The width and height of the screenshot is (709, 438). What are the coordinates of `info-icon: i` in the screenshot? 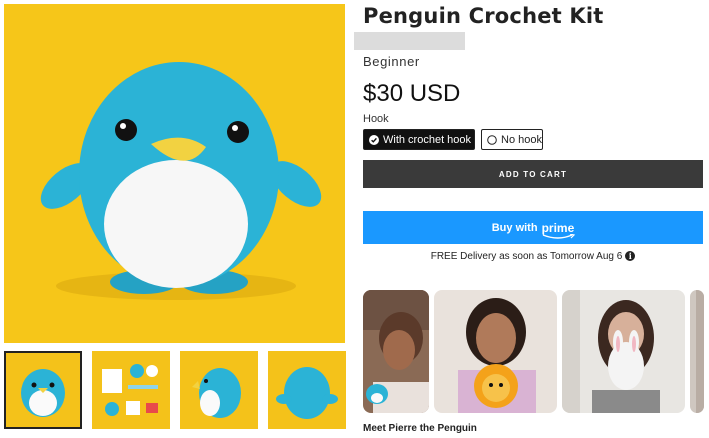 It's located at (630, 256).